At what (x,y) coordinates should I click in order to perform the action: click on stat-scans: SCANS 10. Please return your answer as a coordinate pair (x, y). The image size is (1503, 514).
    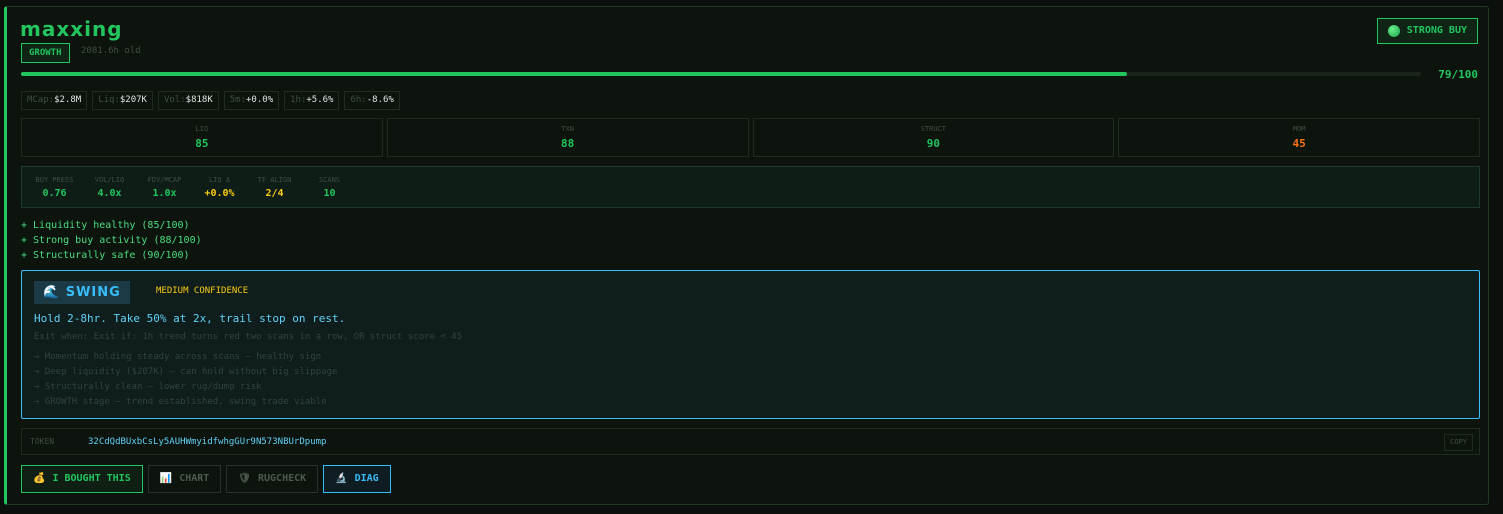
    Looking at the image, I should click on (329, 187).